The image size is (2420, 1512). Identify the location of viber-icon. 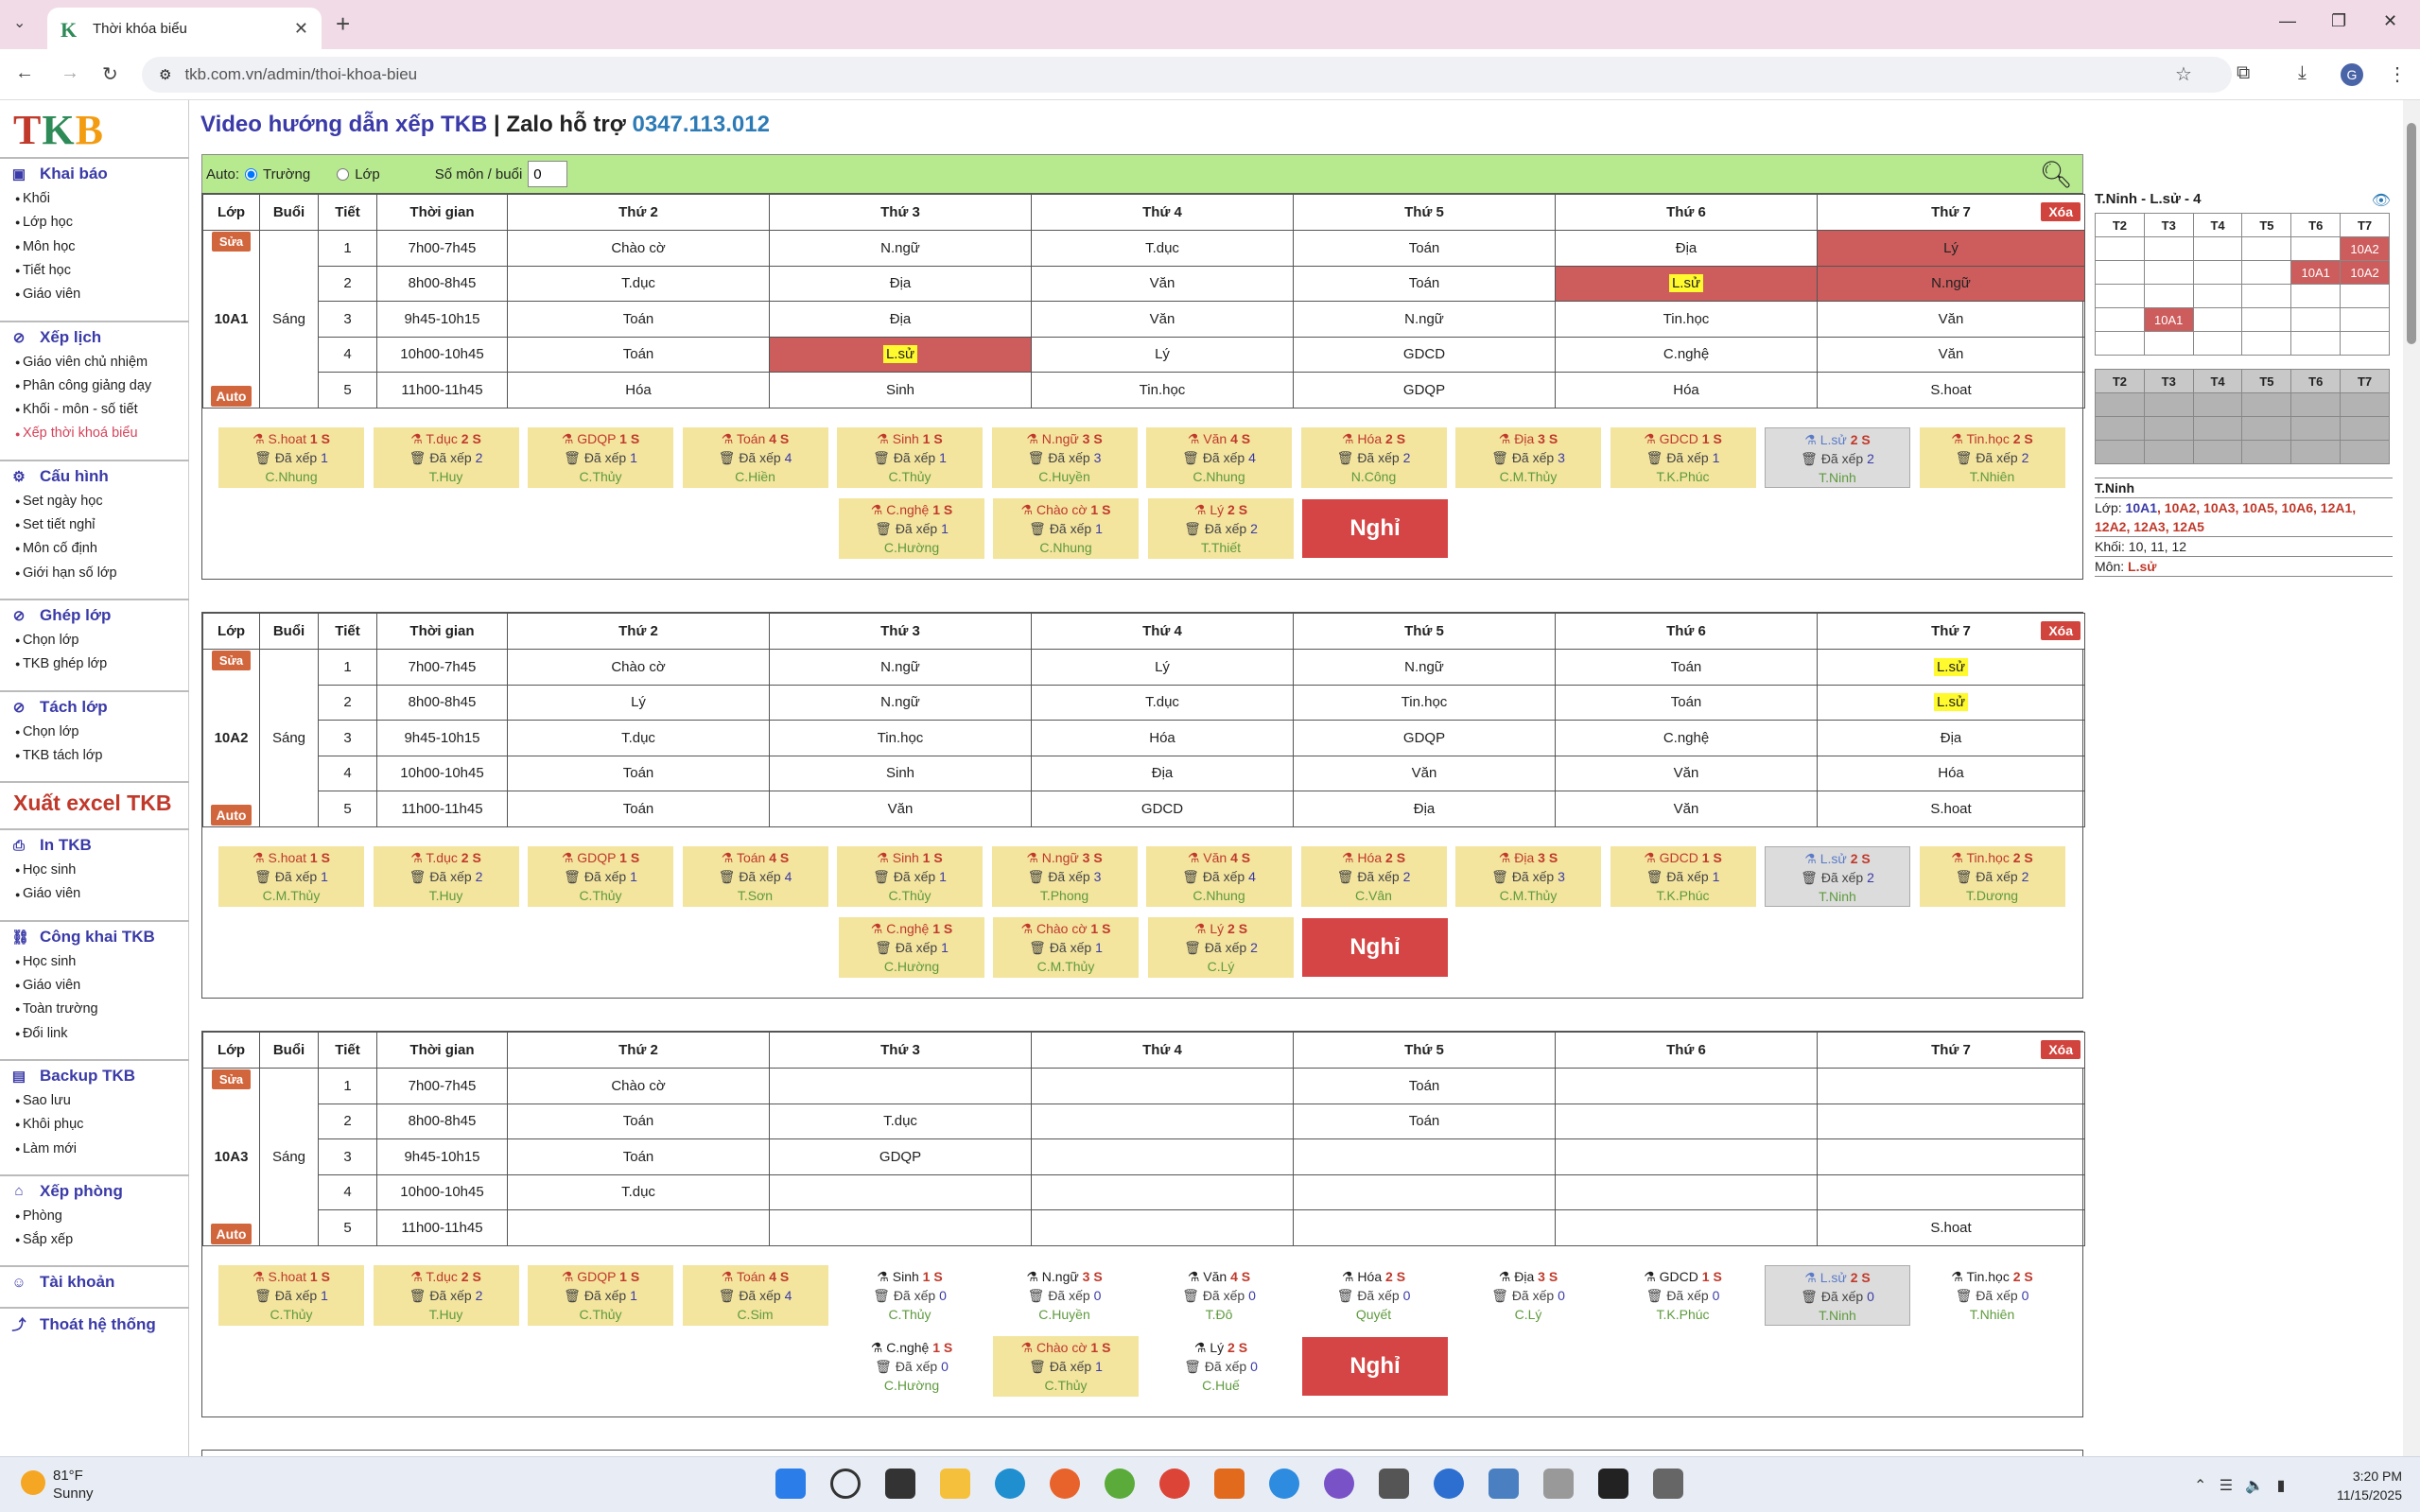
(1339, 1484).